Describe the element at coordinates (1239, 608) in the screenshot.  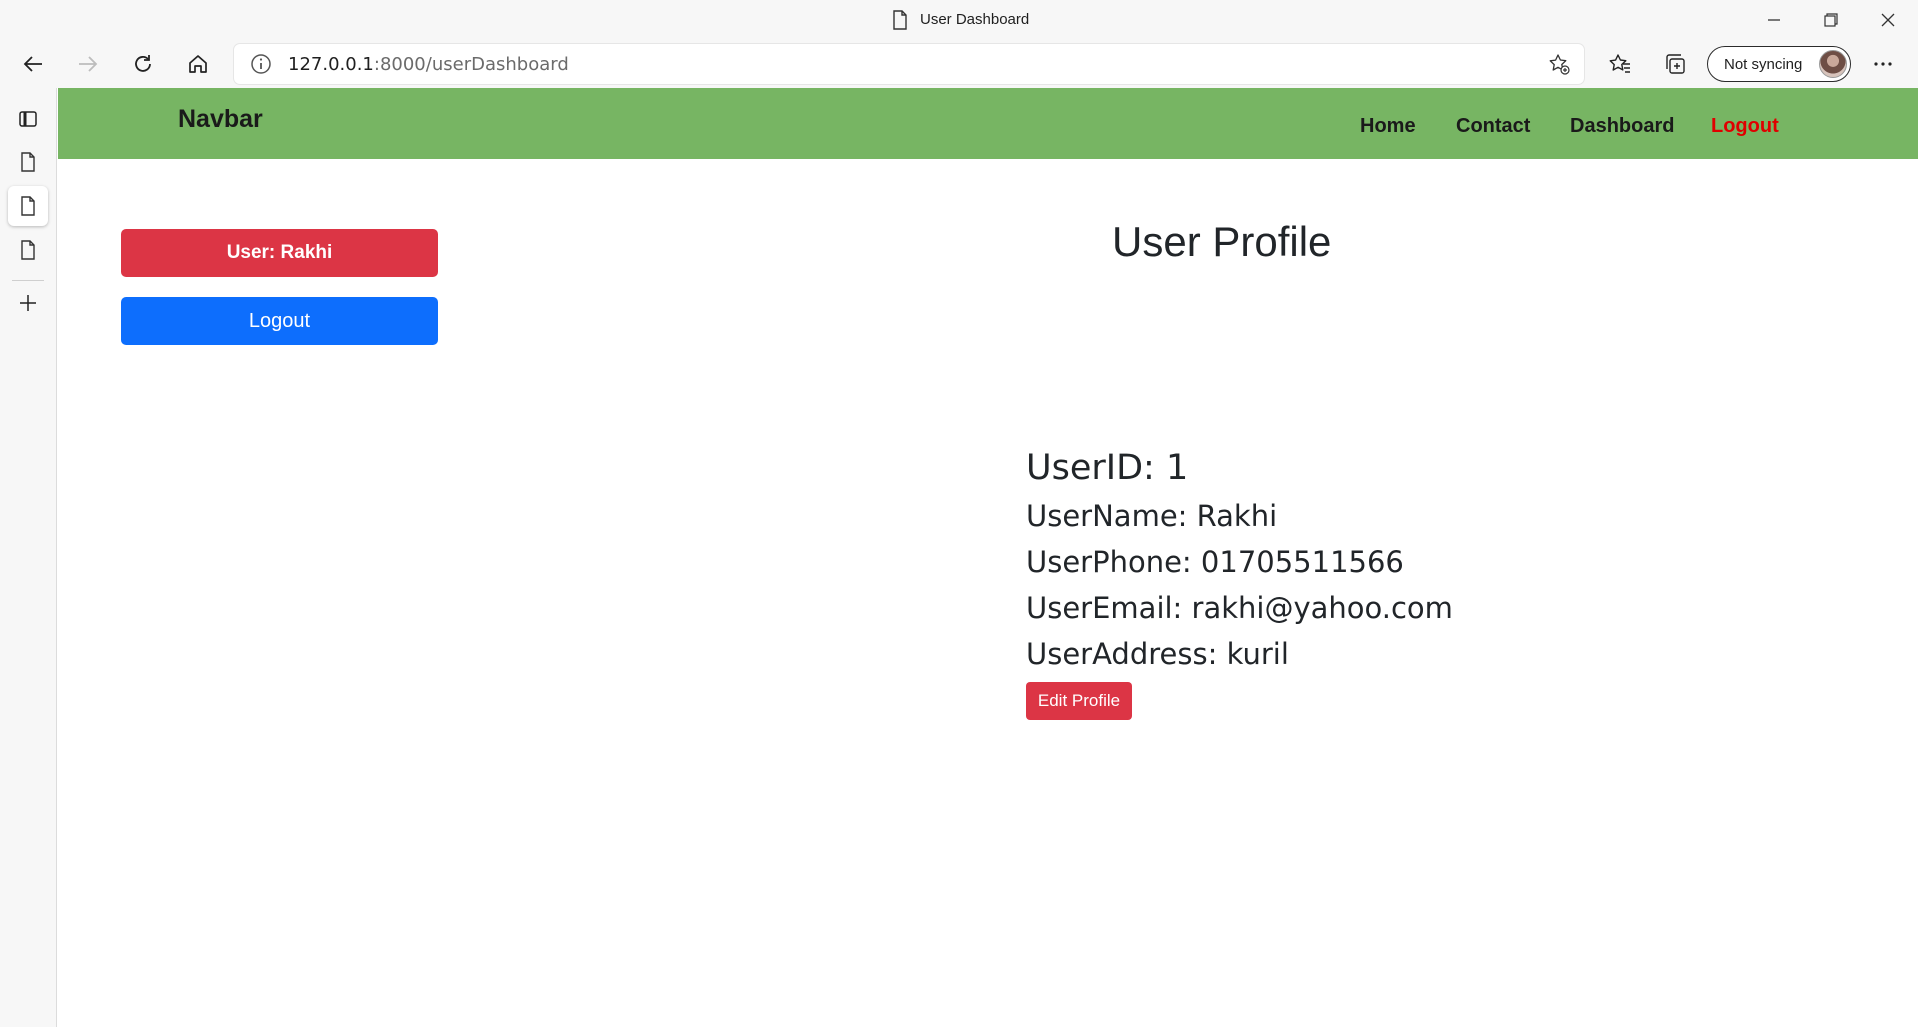
I see `user-email-text: UserEmail: rakhi@yahoo.com` at that location.